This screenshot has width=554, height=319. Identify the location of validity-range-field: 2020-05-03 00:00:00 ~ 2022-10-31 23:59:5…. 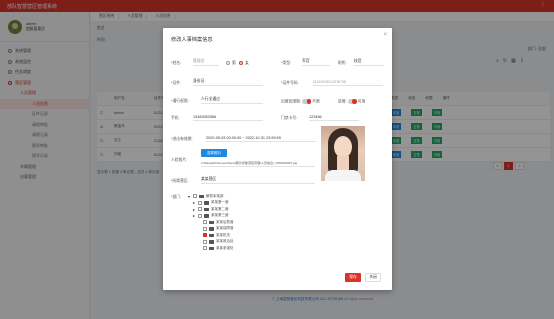
(261, 138).